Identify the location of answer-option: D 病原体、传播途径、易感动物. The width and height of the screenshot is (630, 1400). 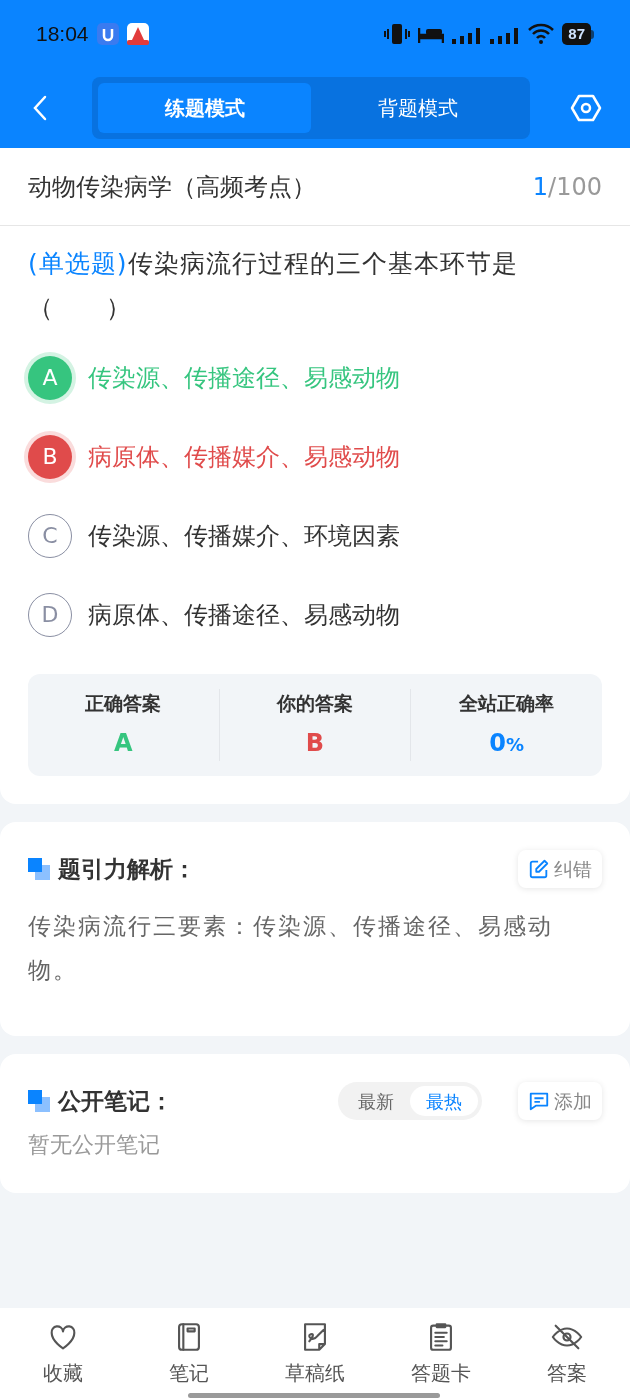
(315, 614).